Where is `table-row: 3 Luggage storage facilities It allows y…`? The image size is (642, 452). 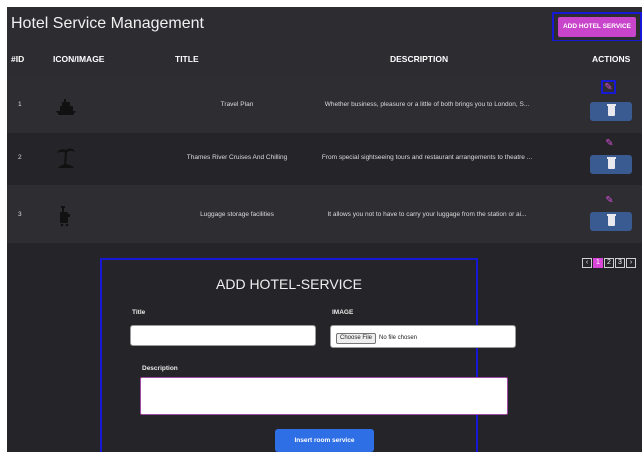
table-row: 3 Luggage storage facilities It allows y… is located at coordinates (324, 214).